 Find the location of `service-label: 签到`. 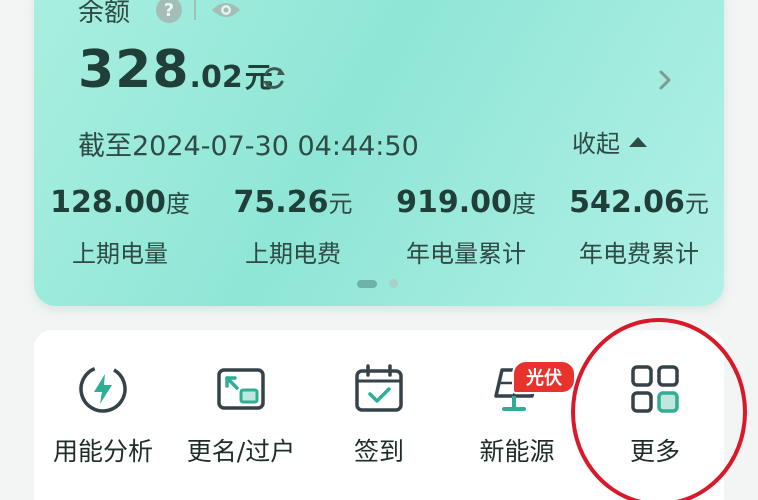

service-label: 签到 is located at coordinates (378, 451).